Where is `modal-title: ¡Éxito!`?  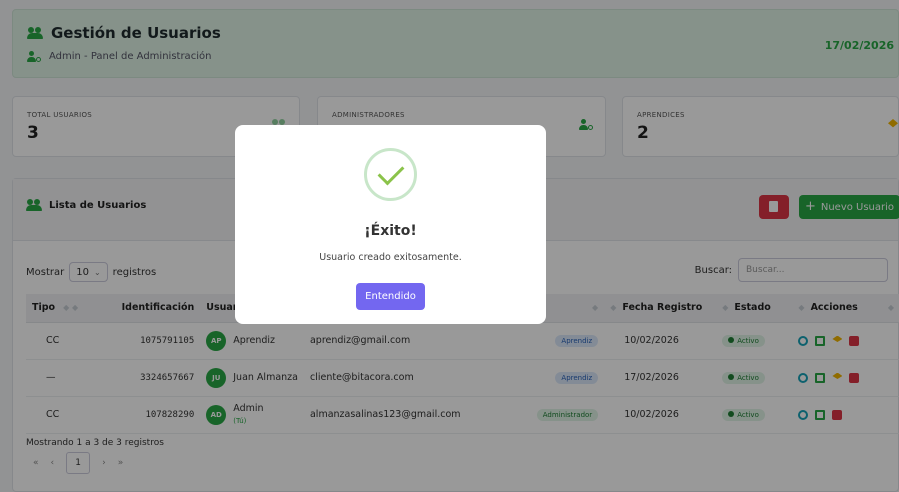
modal-title: ¡Éxito! is located at coordinates (390, 231).